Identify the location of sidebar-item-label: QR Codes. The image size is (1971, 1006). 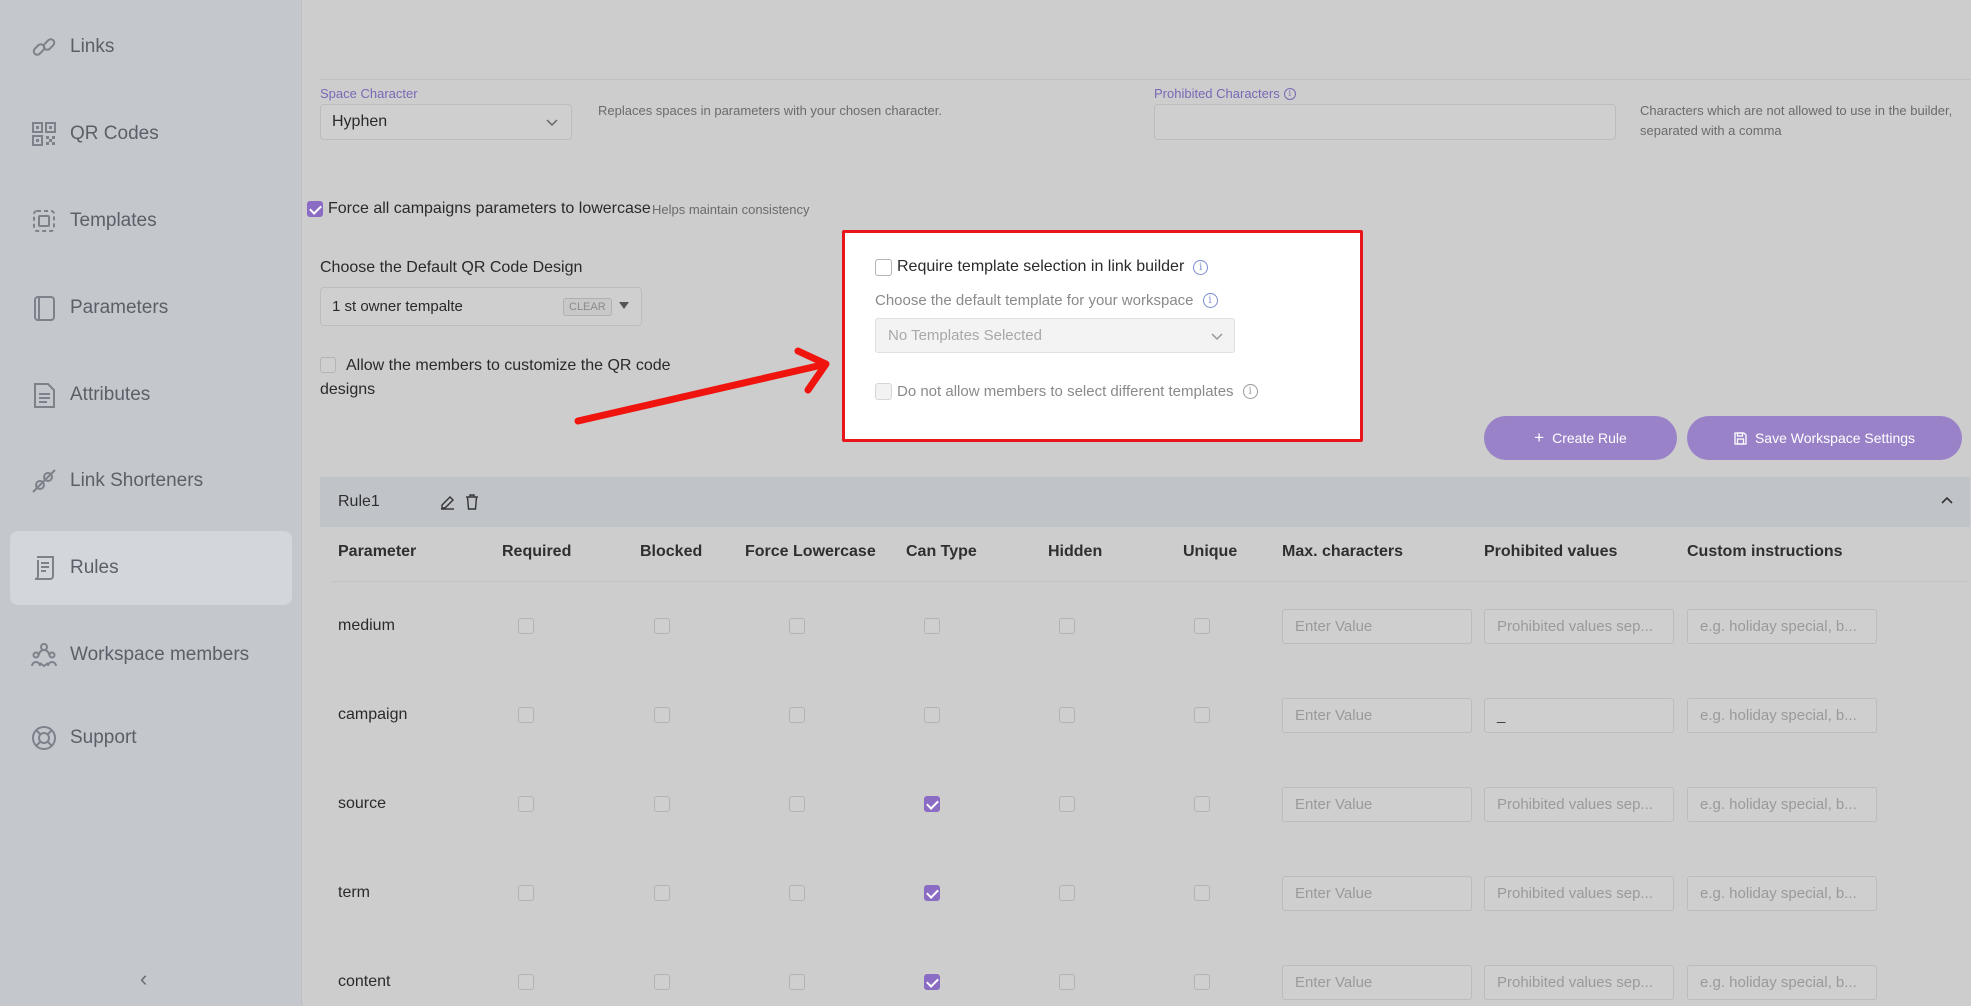
(114, 133).